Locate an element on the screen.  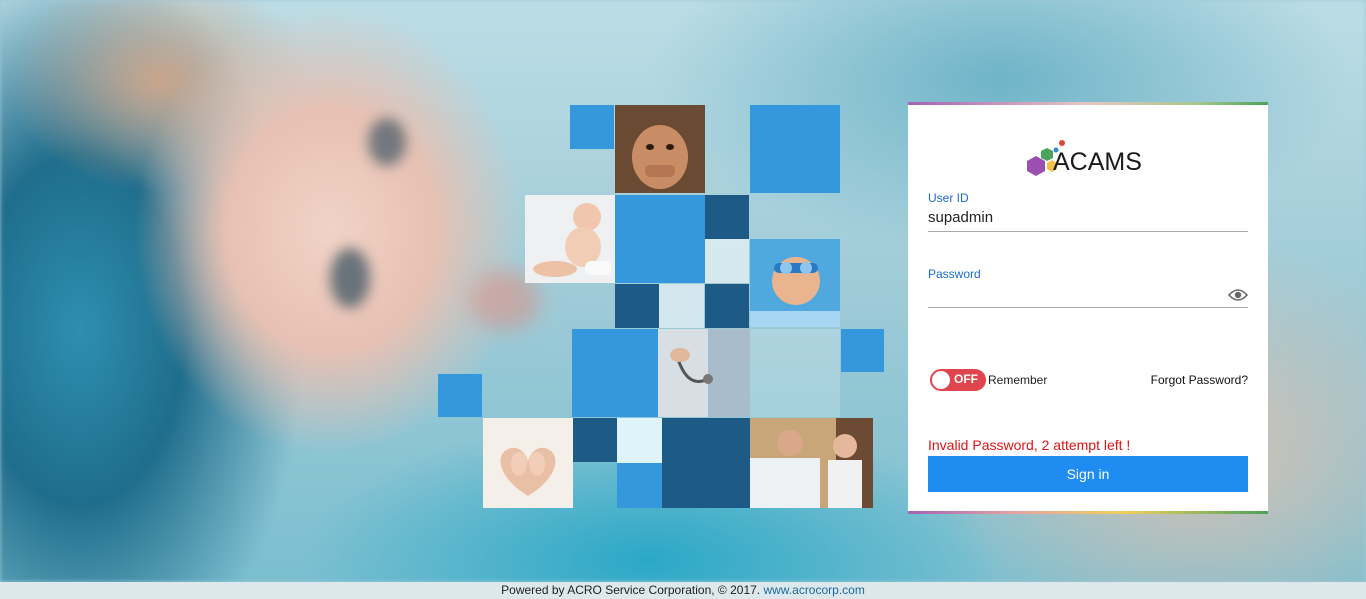
user-id-label: User ID is located at coordinates (948, 198).